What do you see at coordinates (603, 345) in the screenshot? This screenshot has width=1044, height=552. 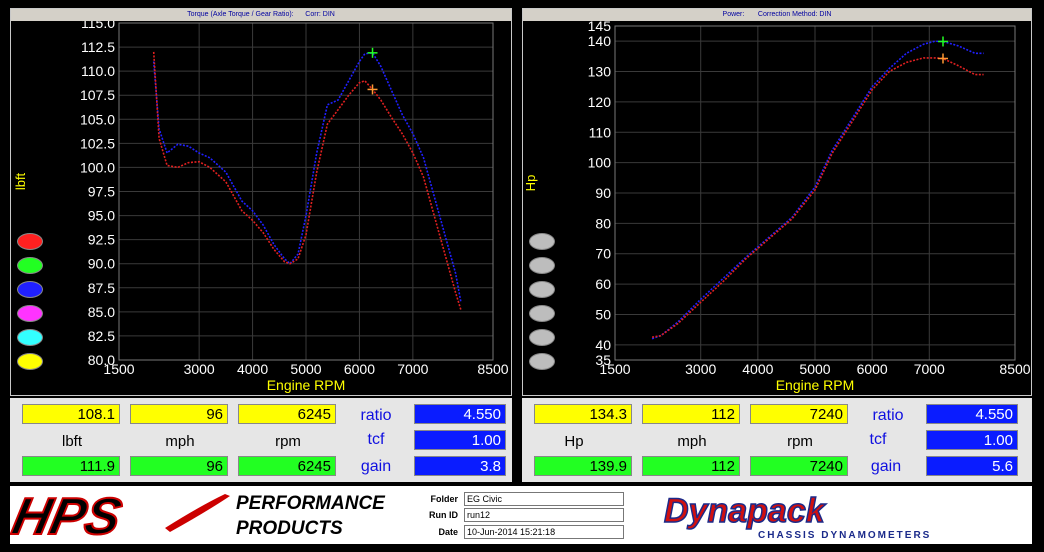 I see `y-tick-label: 40` at bounding box center [603, 345].